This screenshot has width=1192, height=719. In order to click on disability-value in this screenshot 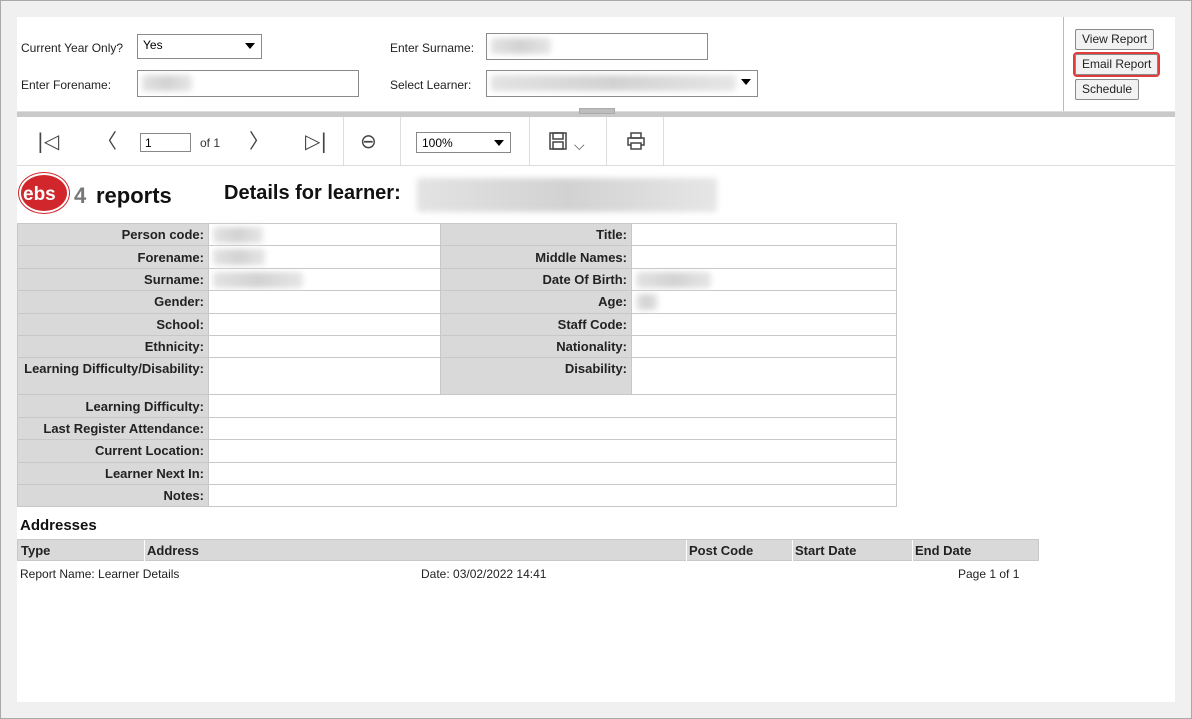, I will do `click(764, 376)`.